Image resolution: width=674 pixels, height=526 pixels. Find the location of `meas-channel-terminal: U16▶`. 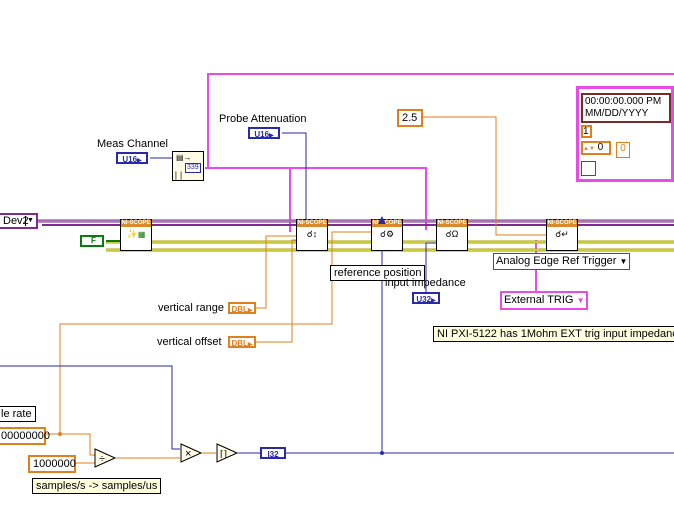

meas-channel-terminal: U16▶ is located at coordinates (132, 158).